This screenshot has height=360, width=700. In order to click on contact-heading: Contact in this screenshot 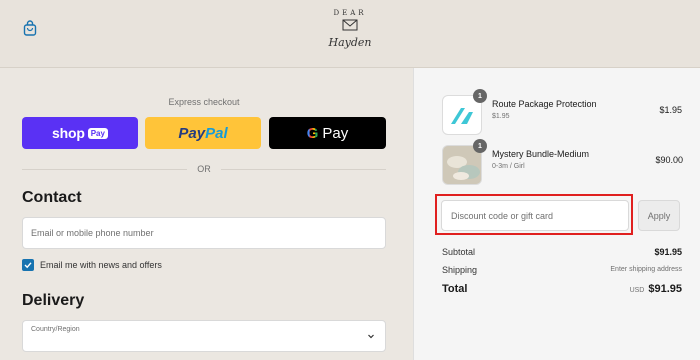, I will do `click(52, 197)`.